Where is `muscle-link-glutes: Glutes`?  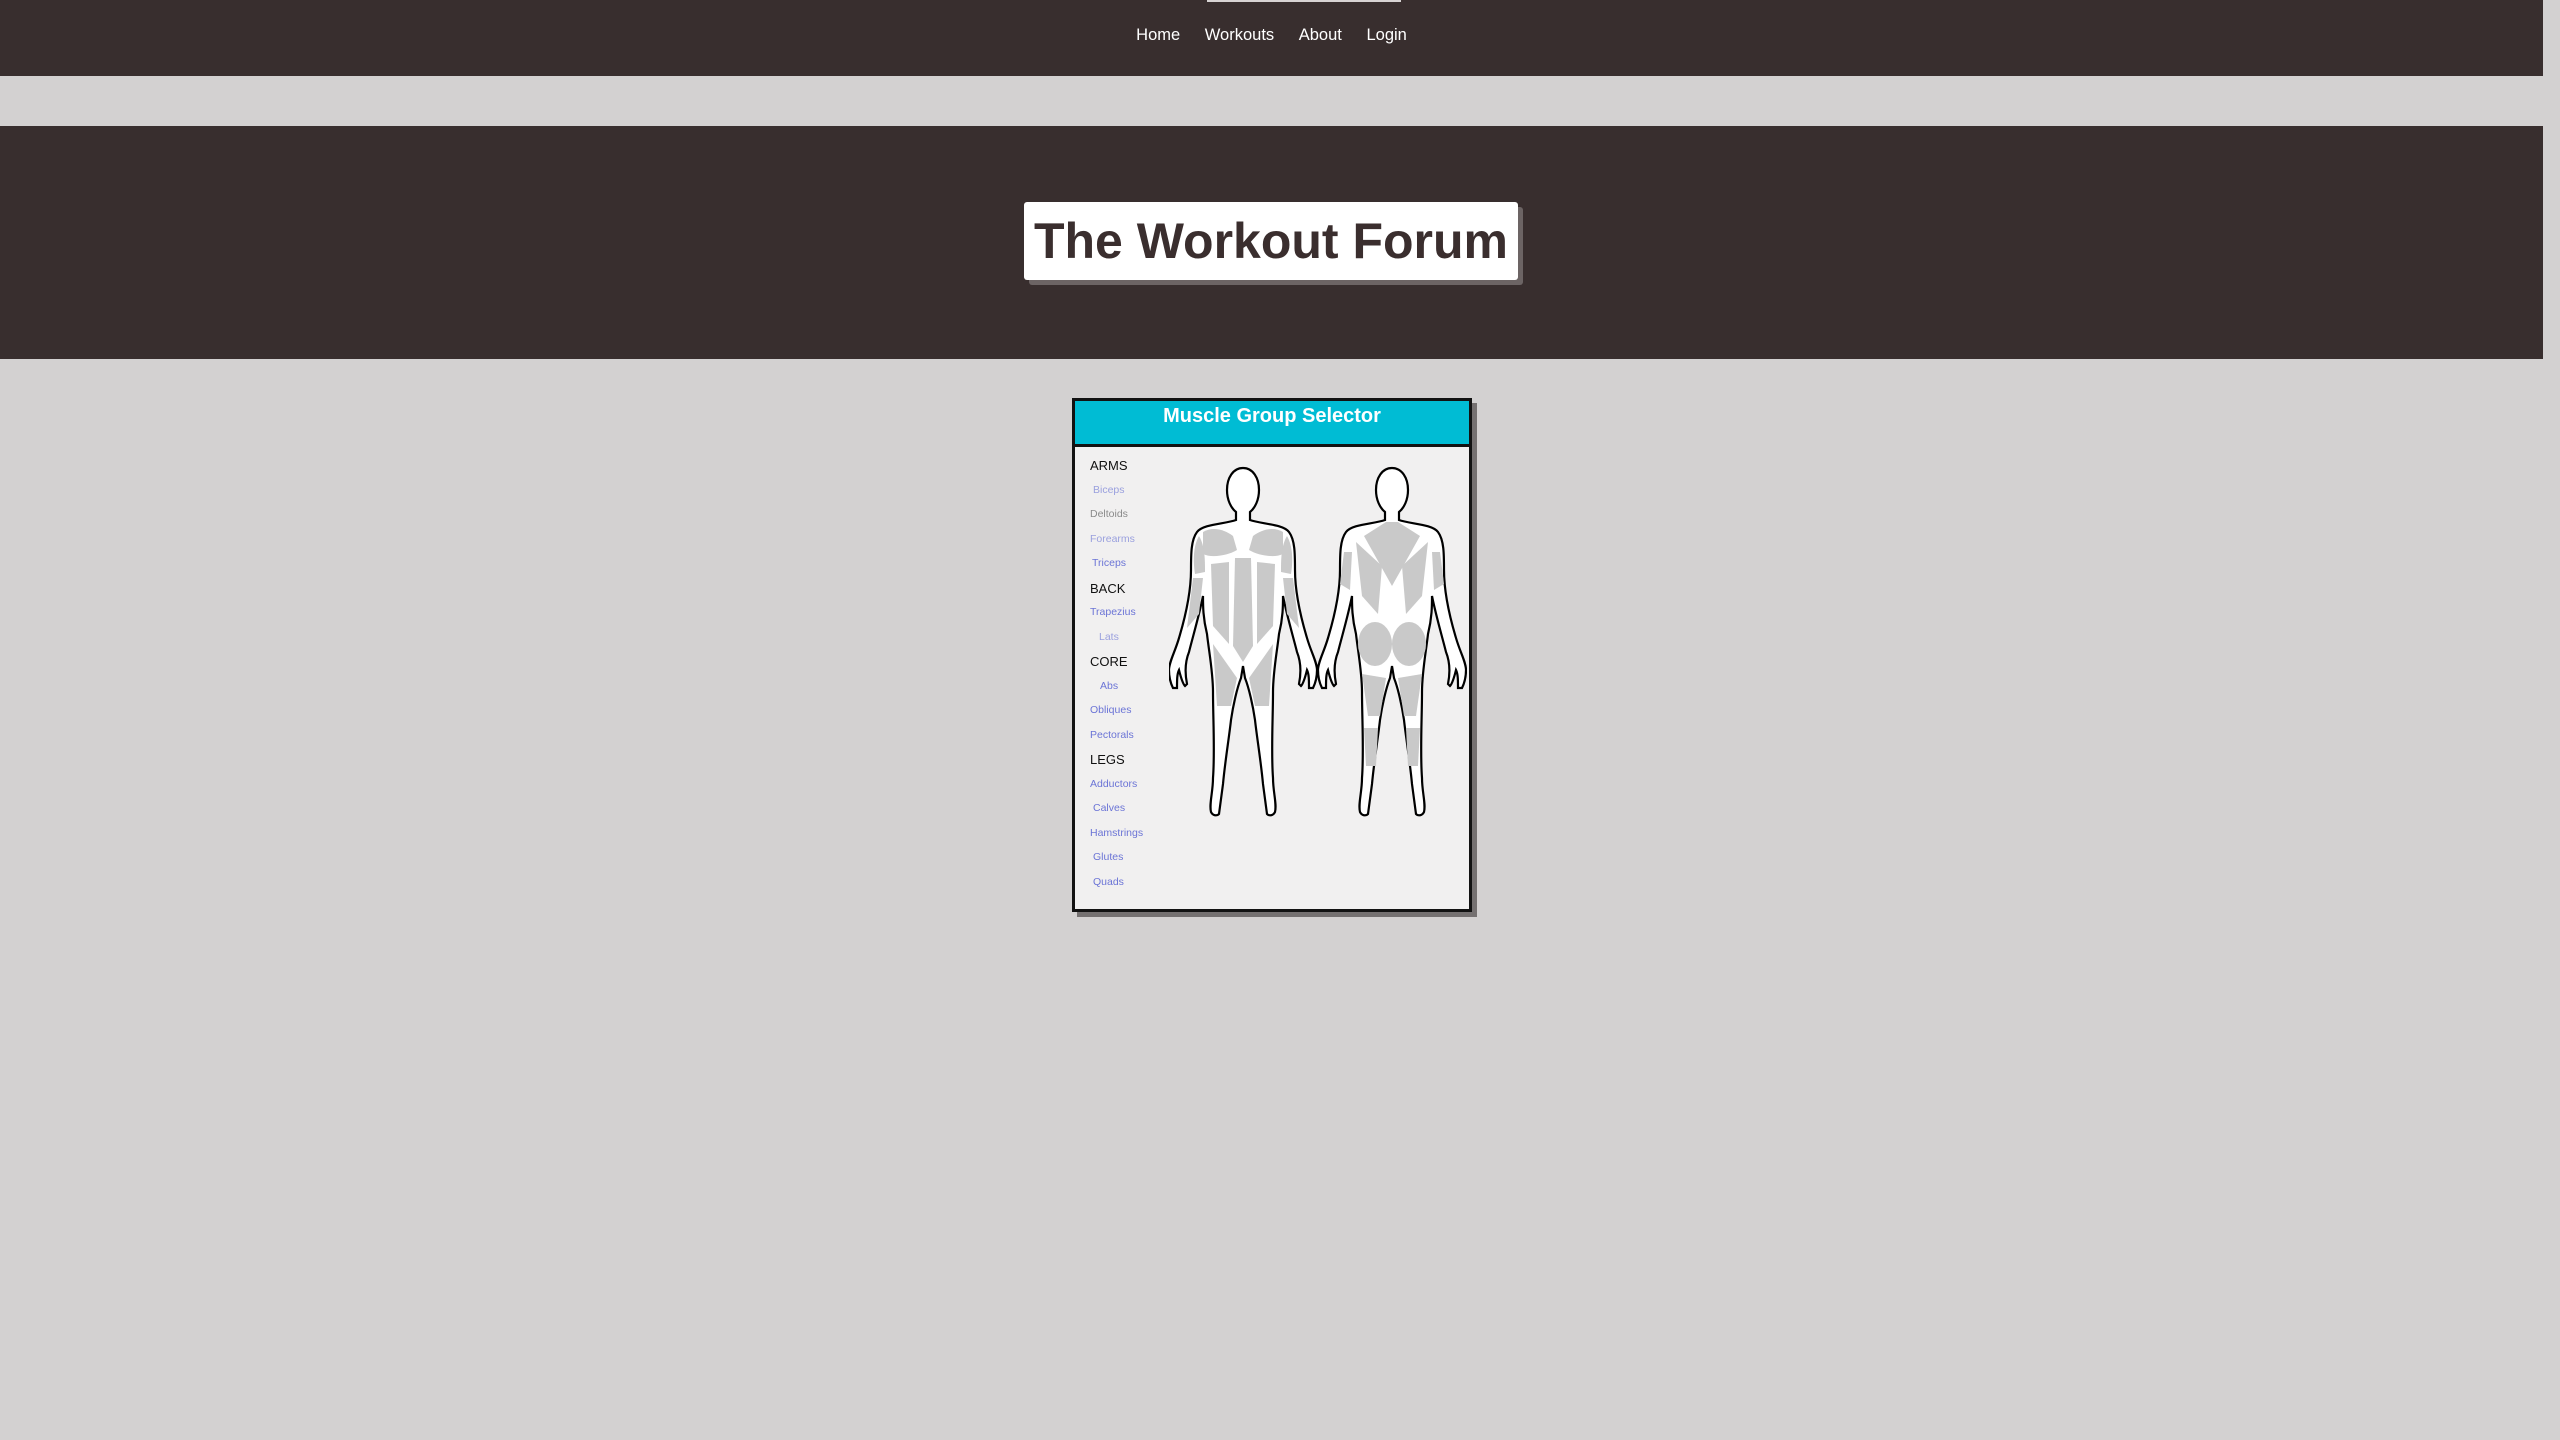 muscle-link-glutes: Glutes is located at coordinates (1127, 863).